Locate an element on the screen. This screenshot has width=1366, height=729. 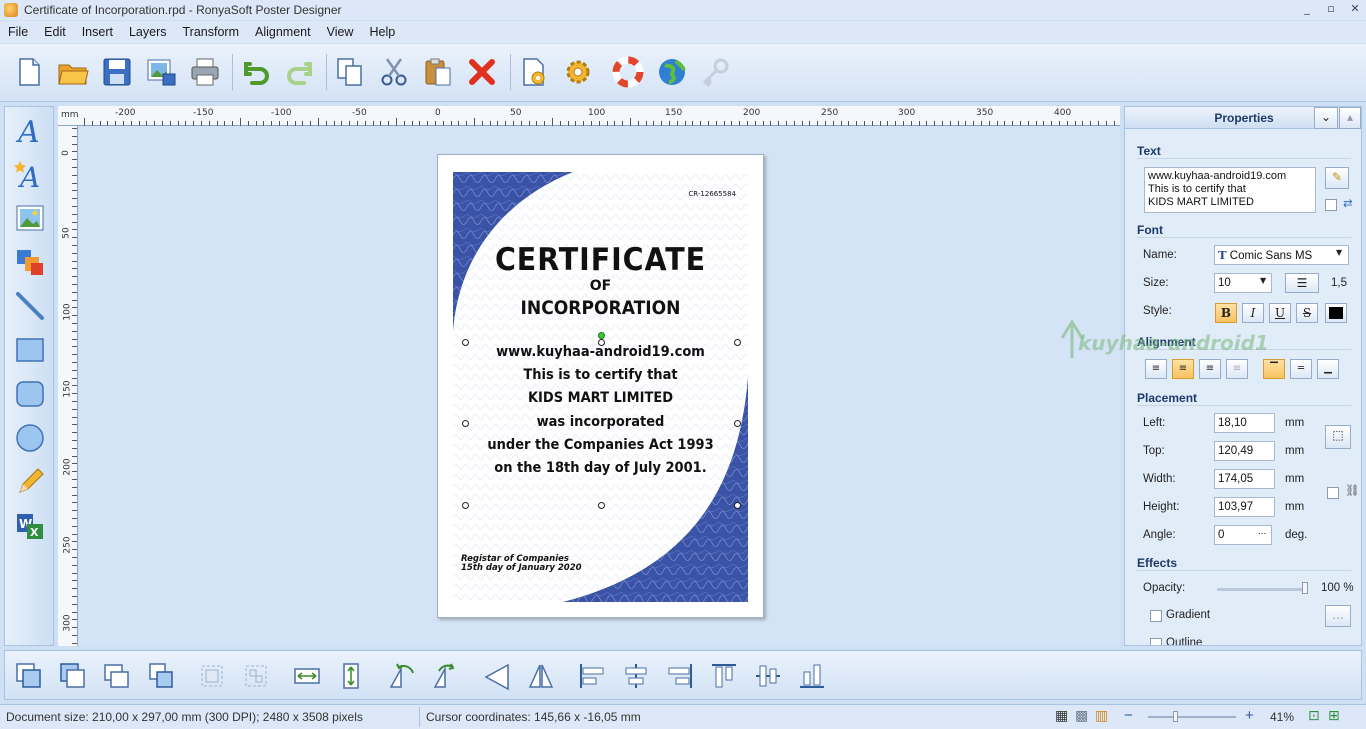
bring-forward-icon is located at coordinates (117, 676).